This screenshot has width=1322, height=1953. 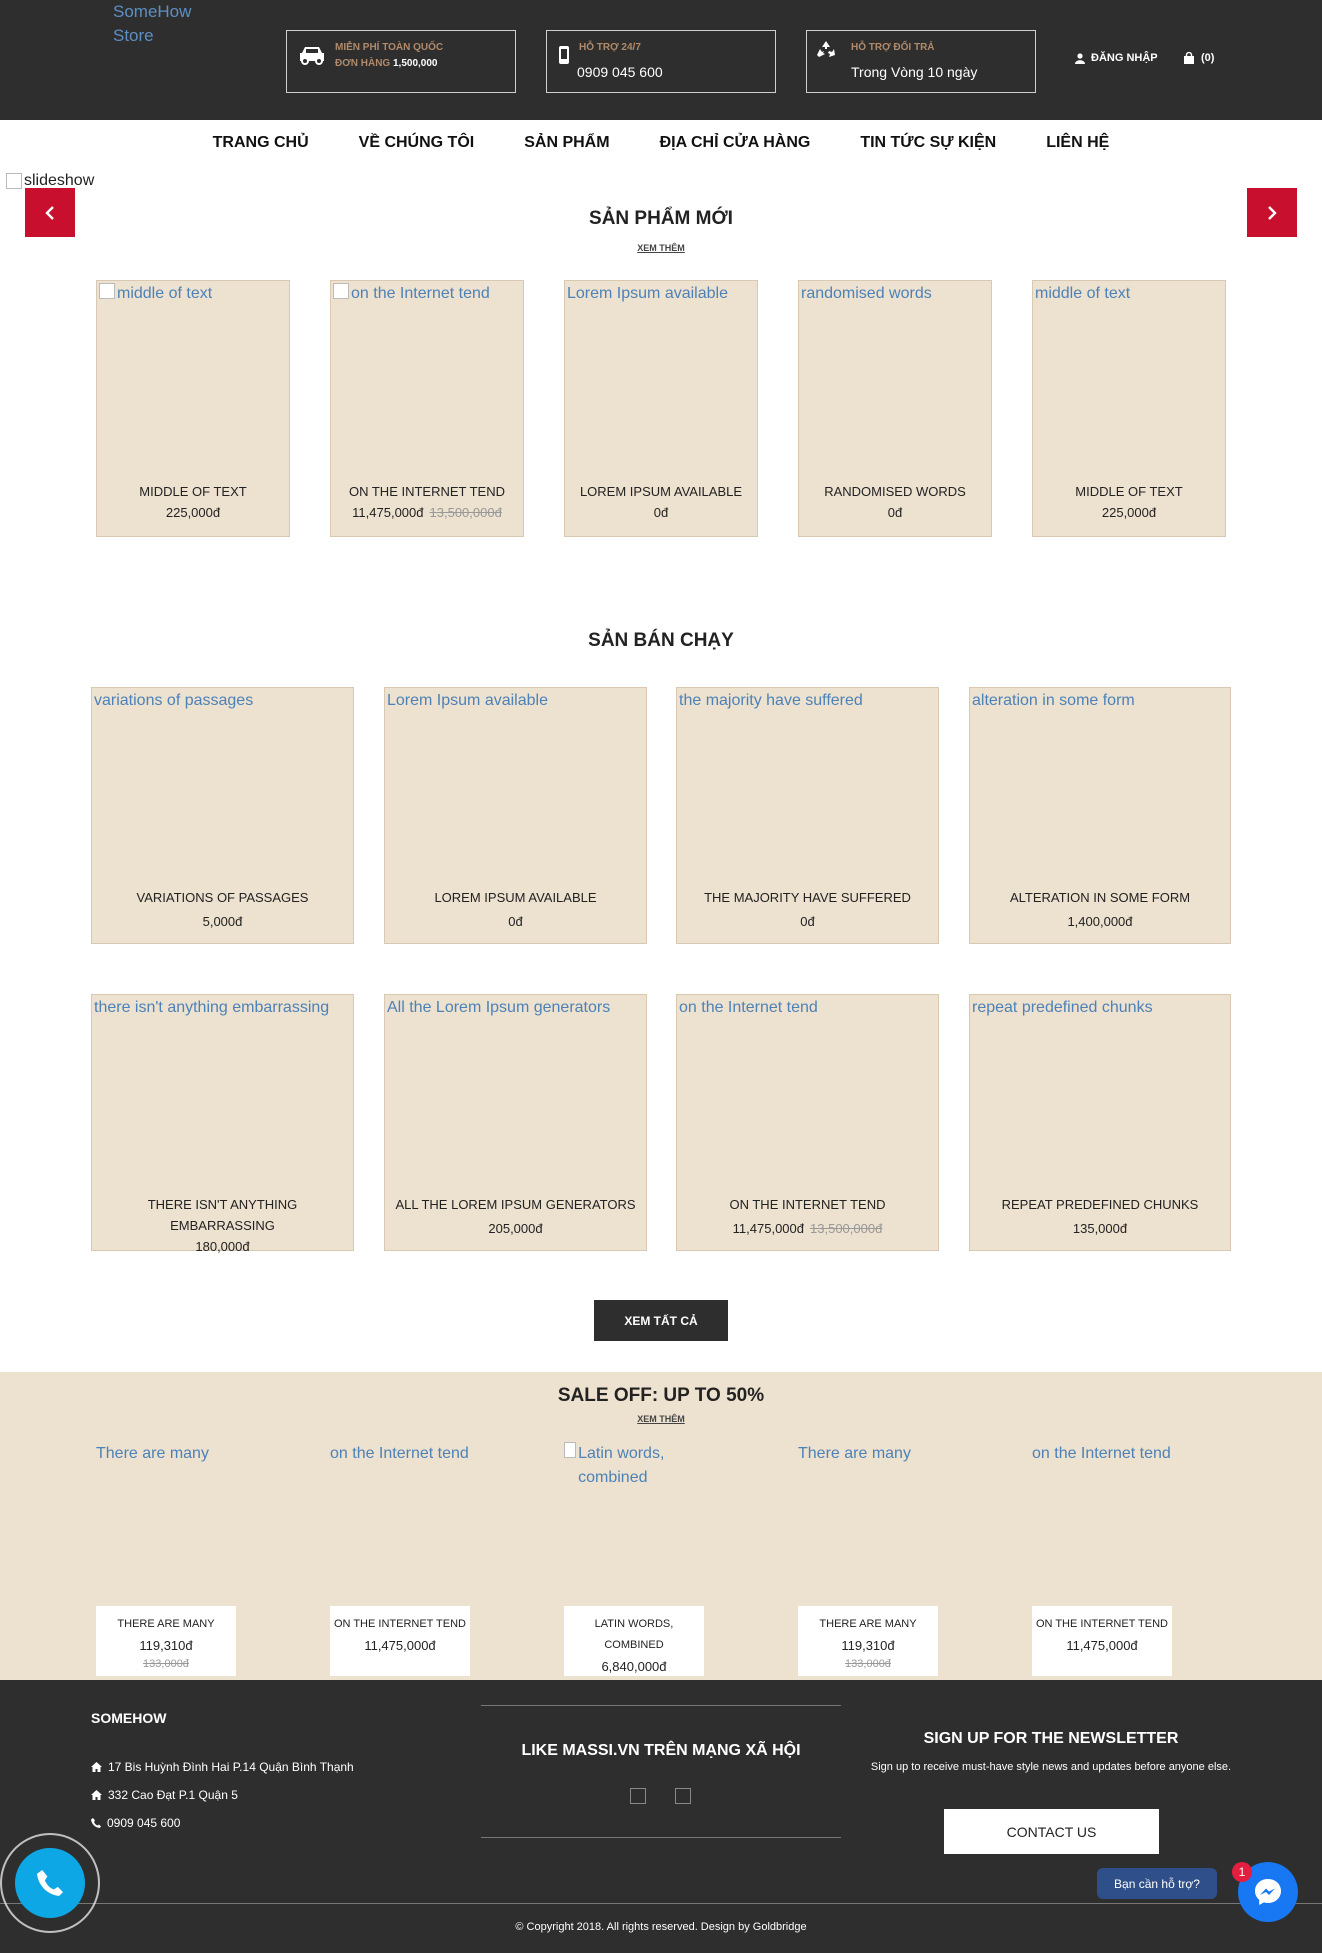 What do you see at coordinates (566, 145) in the screenshot?
I see `nav-products: SẢN PHẨM` at bounding box center [566, 145].